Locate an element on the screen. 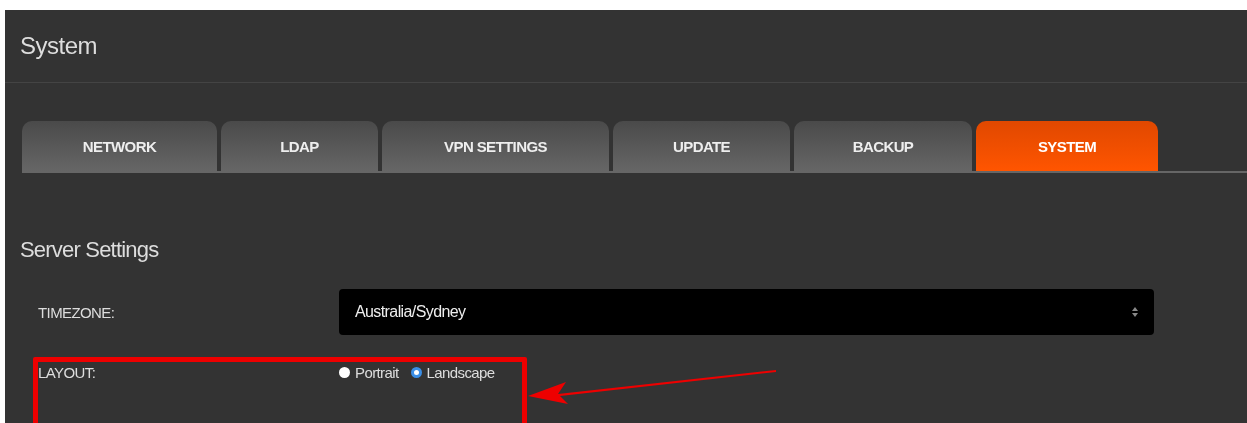  timezone-select: Australia/Sydney is located at coordinates (746, 312).